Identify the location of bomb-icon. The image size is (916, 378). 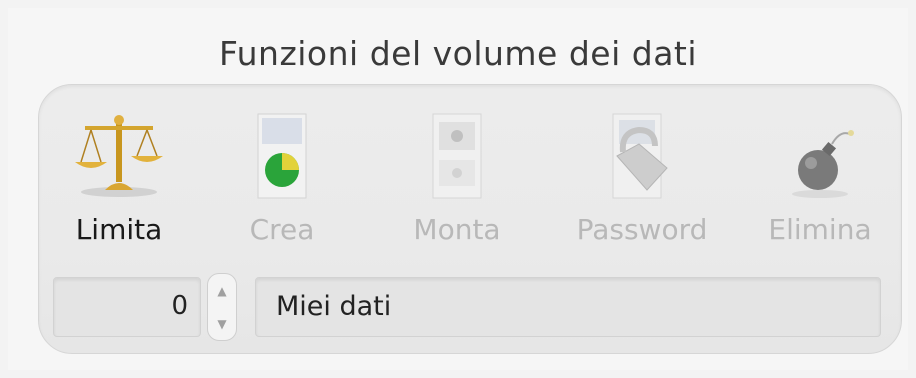
(820, 156).